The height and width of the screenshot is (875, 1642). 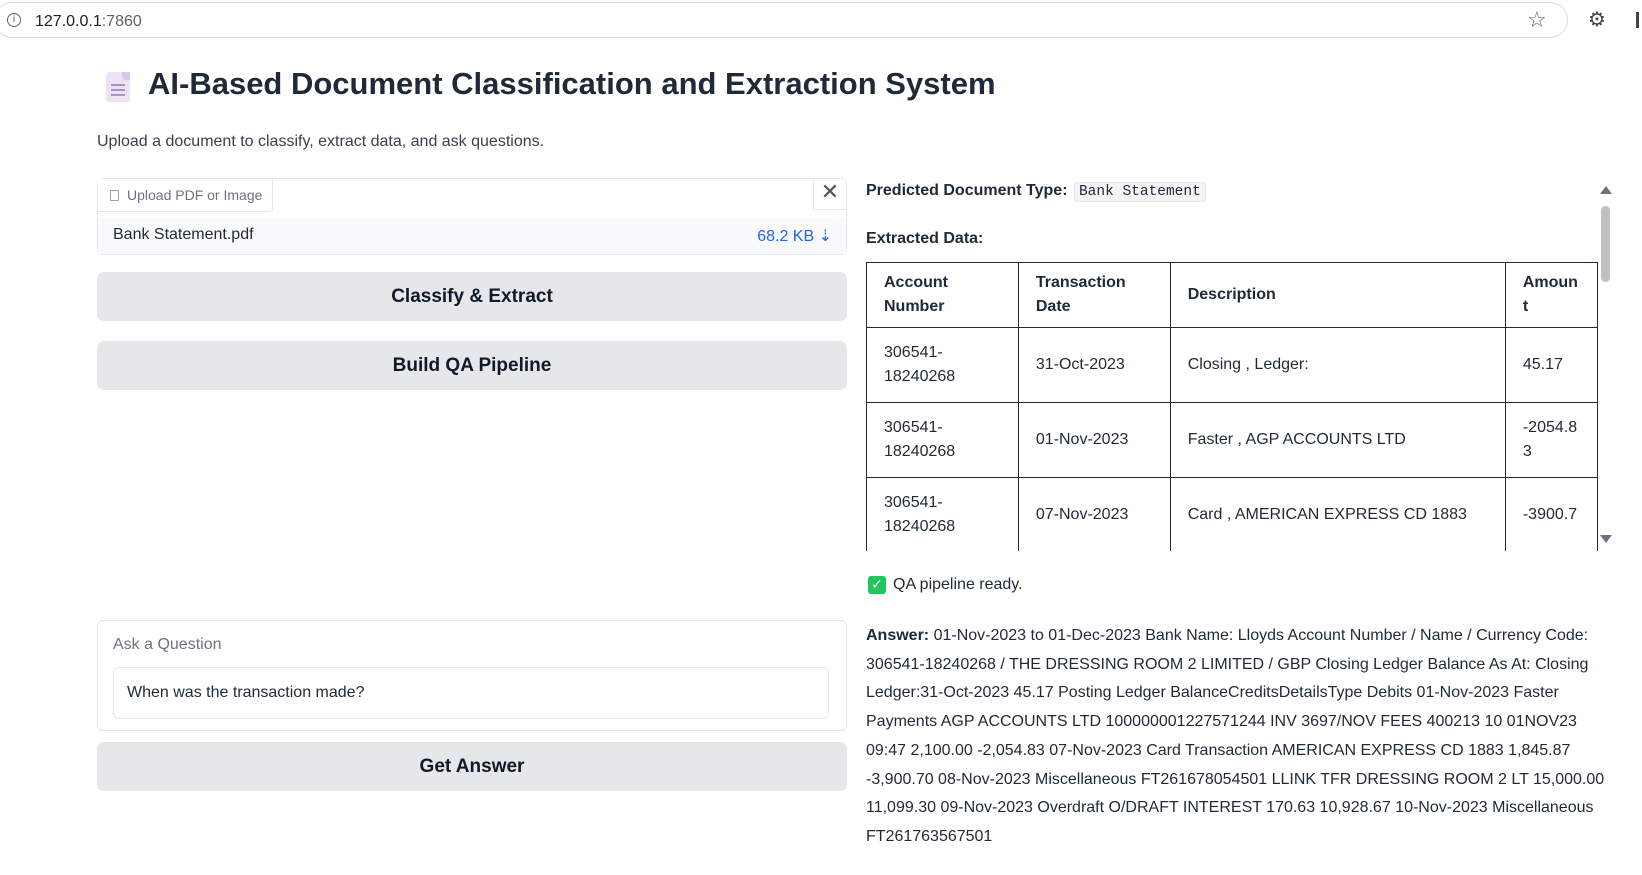 I want to click on browser-toolbar: i 127.0.0.1:7860 ☆ ⚙, so click(x=821, y=22).